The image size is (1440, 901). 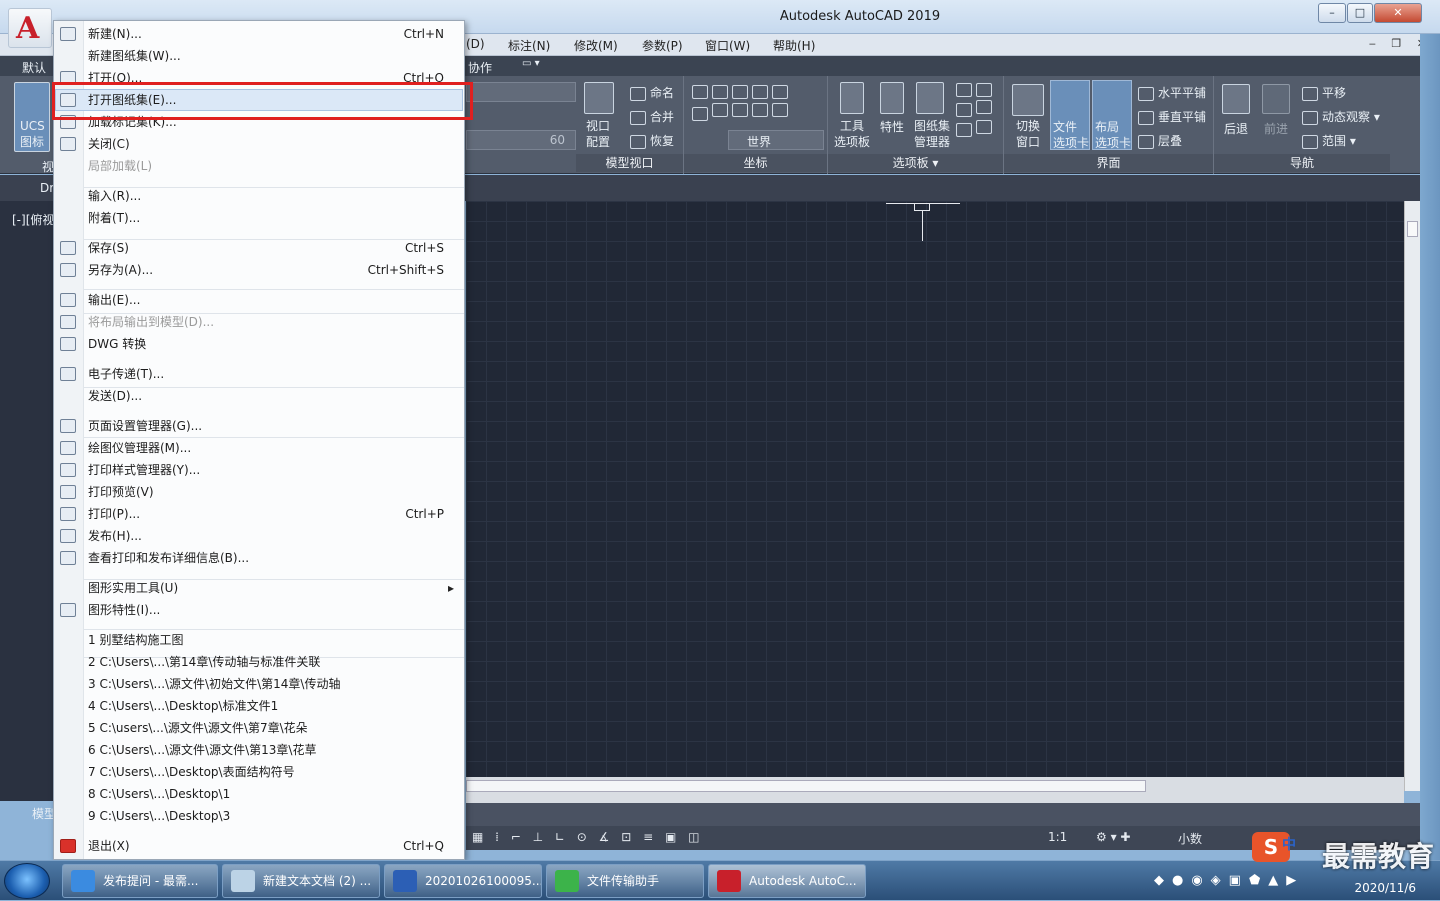 What do you see at coordinates (1332, 13) in the screenshot?
I see `minimize-button: –` at bounding box center [1332, 13].